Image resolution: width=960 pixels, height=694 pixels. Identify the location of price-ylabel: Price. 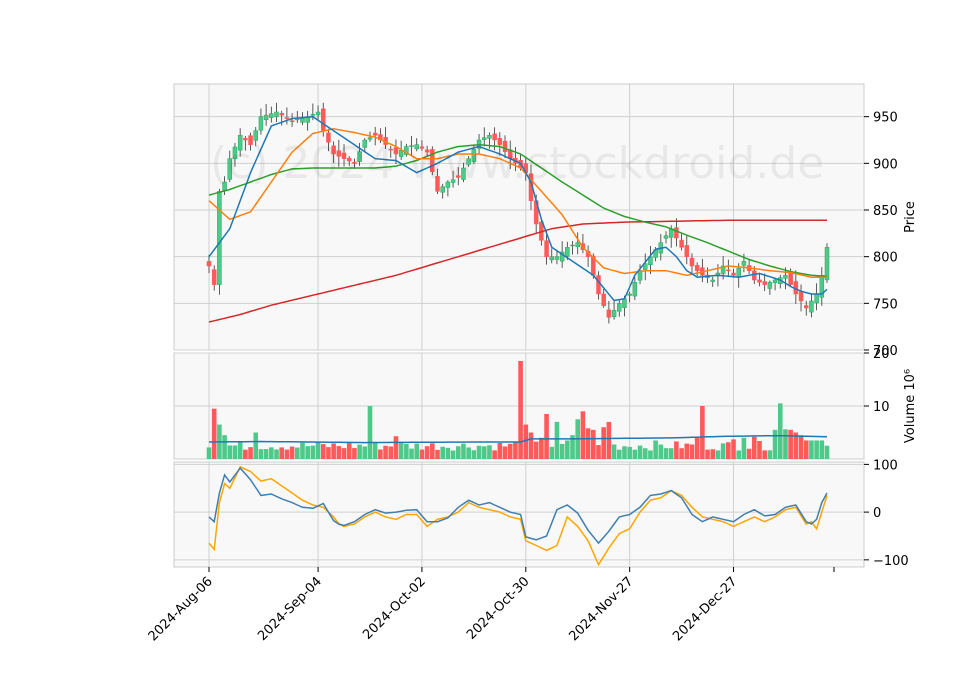
(910, 217).